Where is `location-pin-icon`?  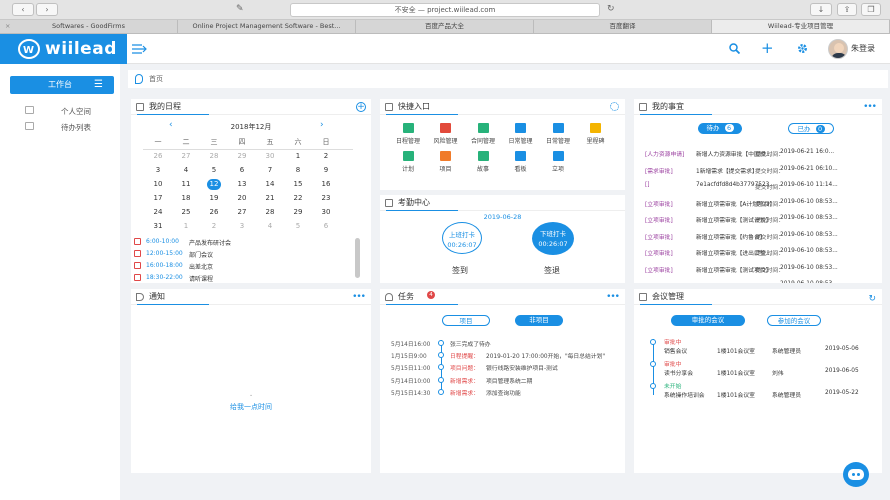
location-pin-icon is located at coordinates (139, 79).